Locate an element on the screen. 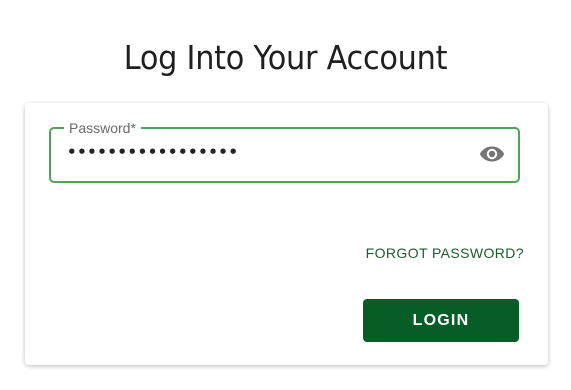 The height and width of the screenshot is (390, 571). forgot-password-link: FORGOT PASSWORD? is located at coordinates (445, 253).